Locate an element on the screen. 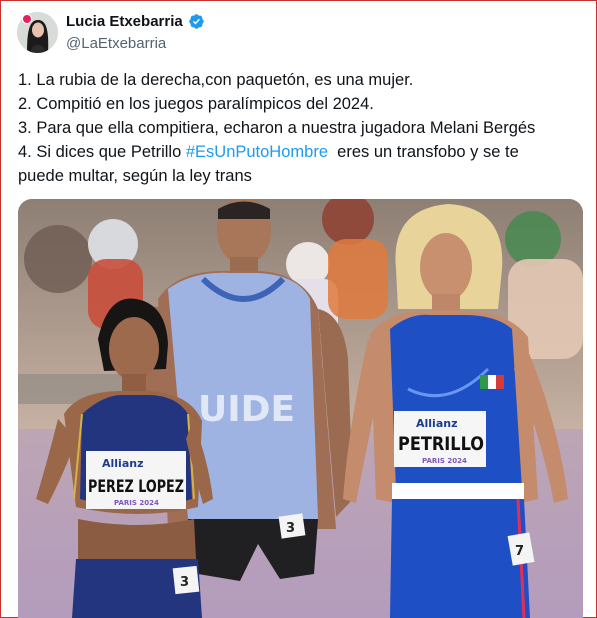 Image resolution: width=597 pixels, height=618 pixels. left-bib-event: PARIS 2024 is located at coordinates (136, 503).